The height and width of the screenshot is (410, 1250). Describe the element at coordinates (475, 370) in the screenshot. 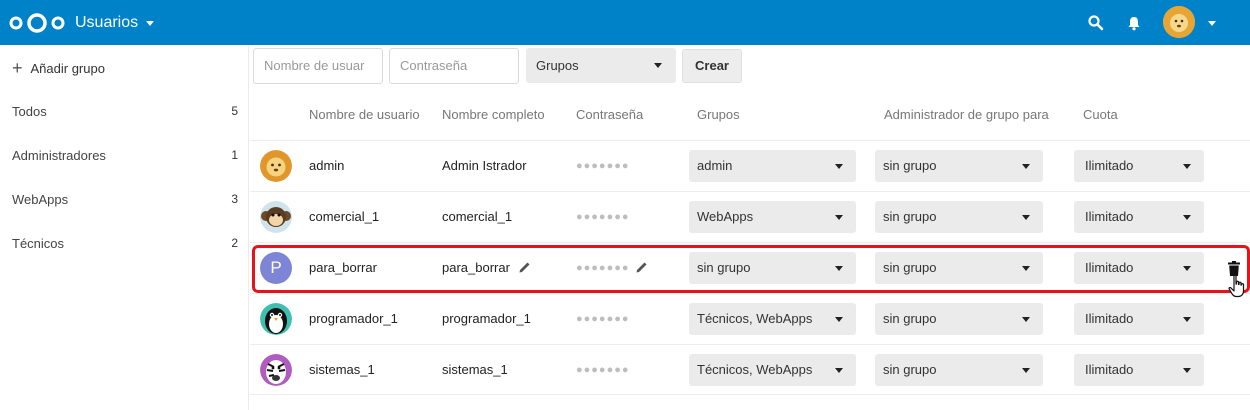

I see `fullname-cell: sistemas_1` at that location.